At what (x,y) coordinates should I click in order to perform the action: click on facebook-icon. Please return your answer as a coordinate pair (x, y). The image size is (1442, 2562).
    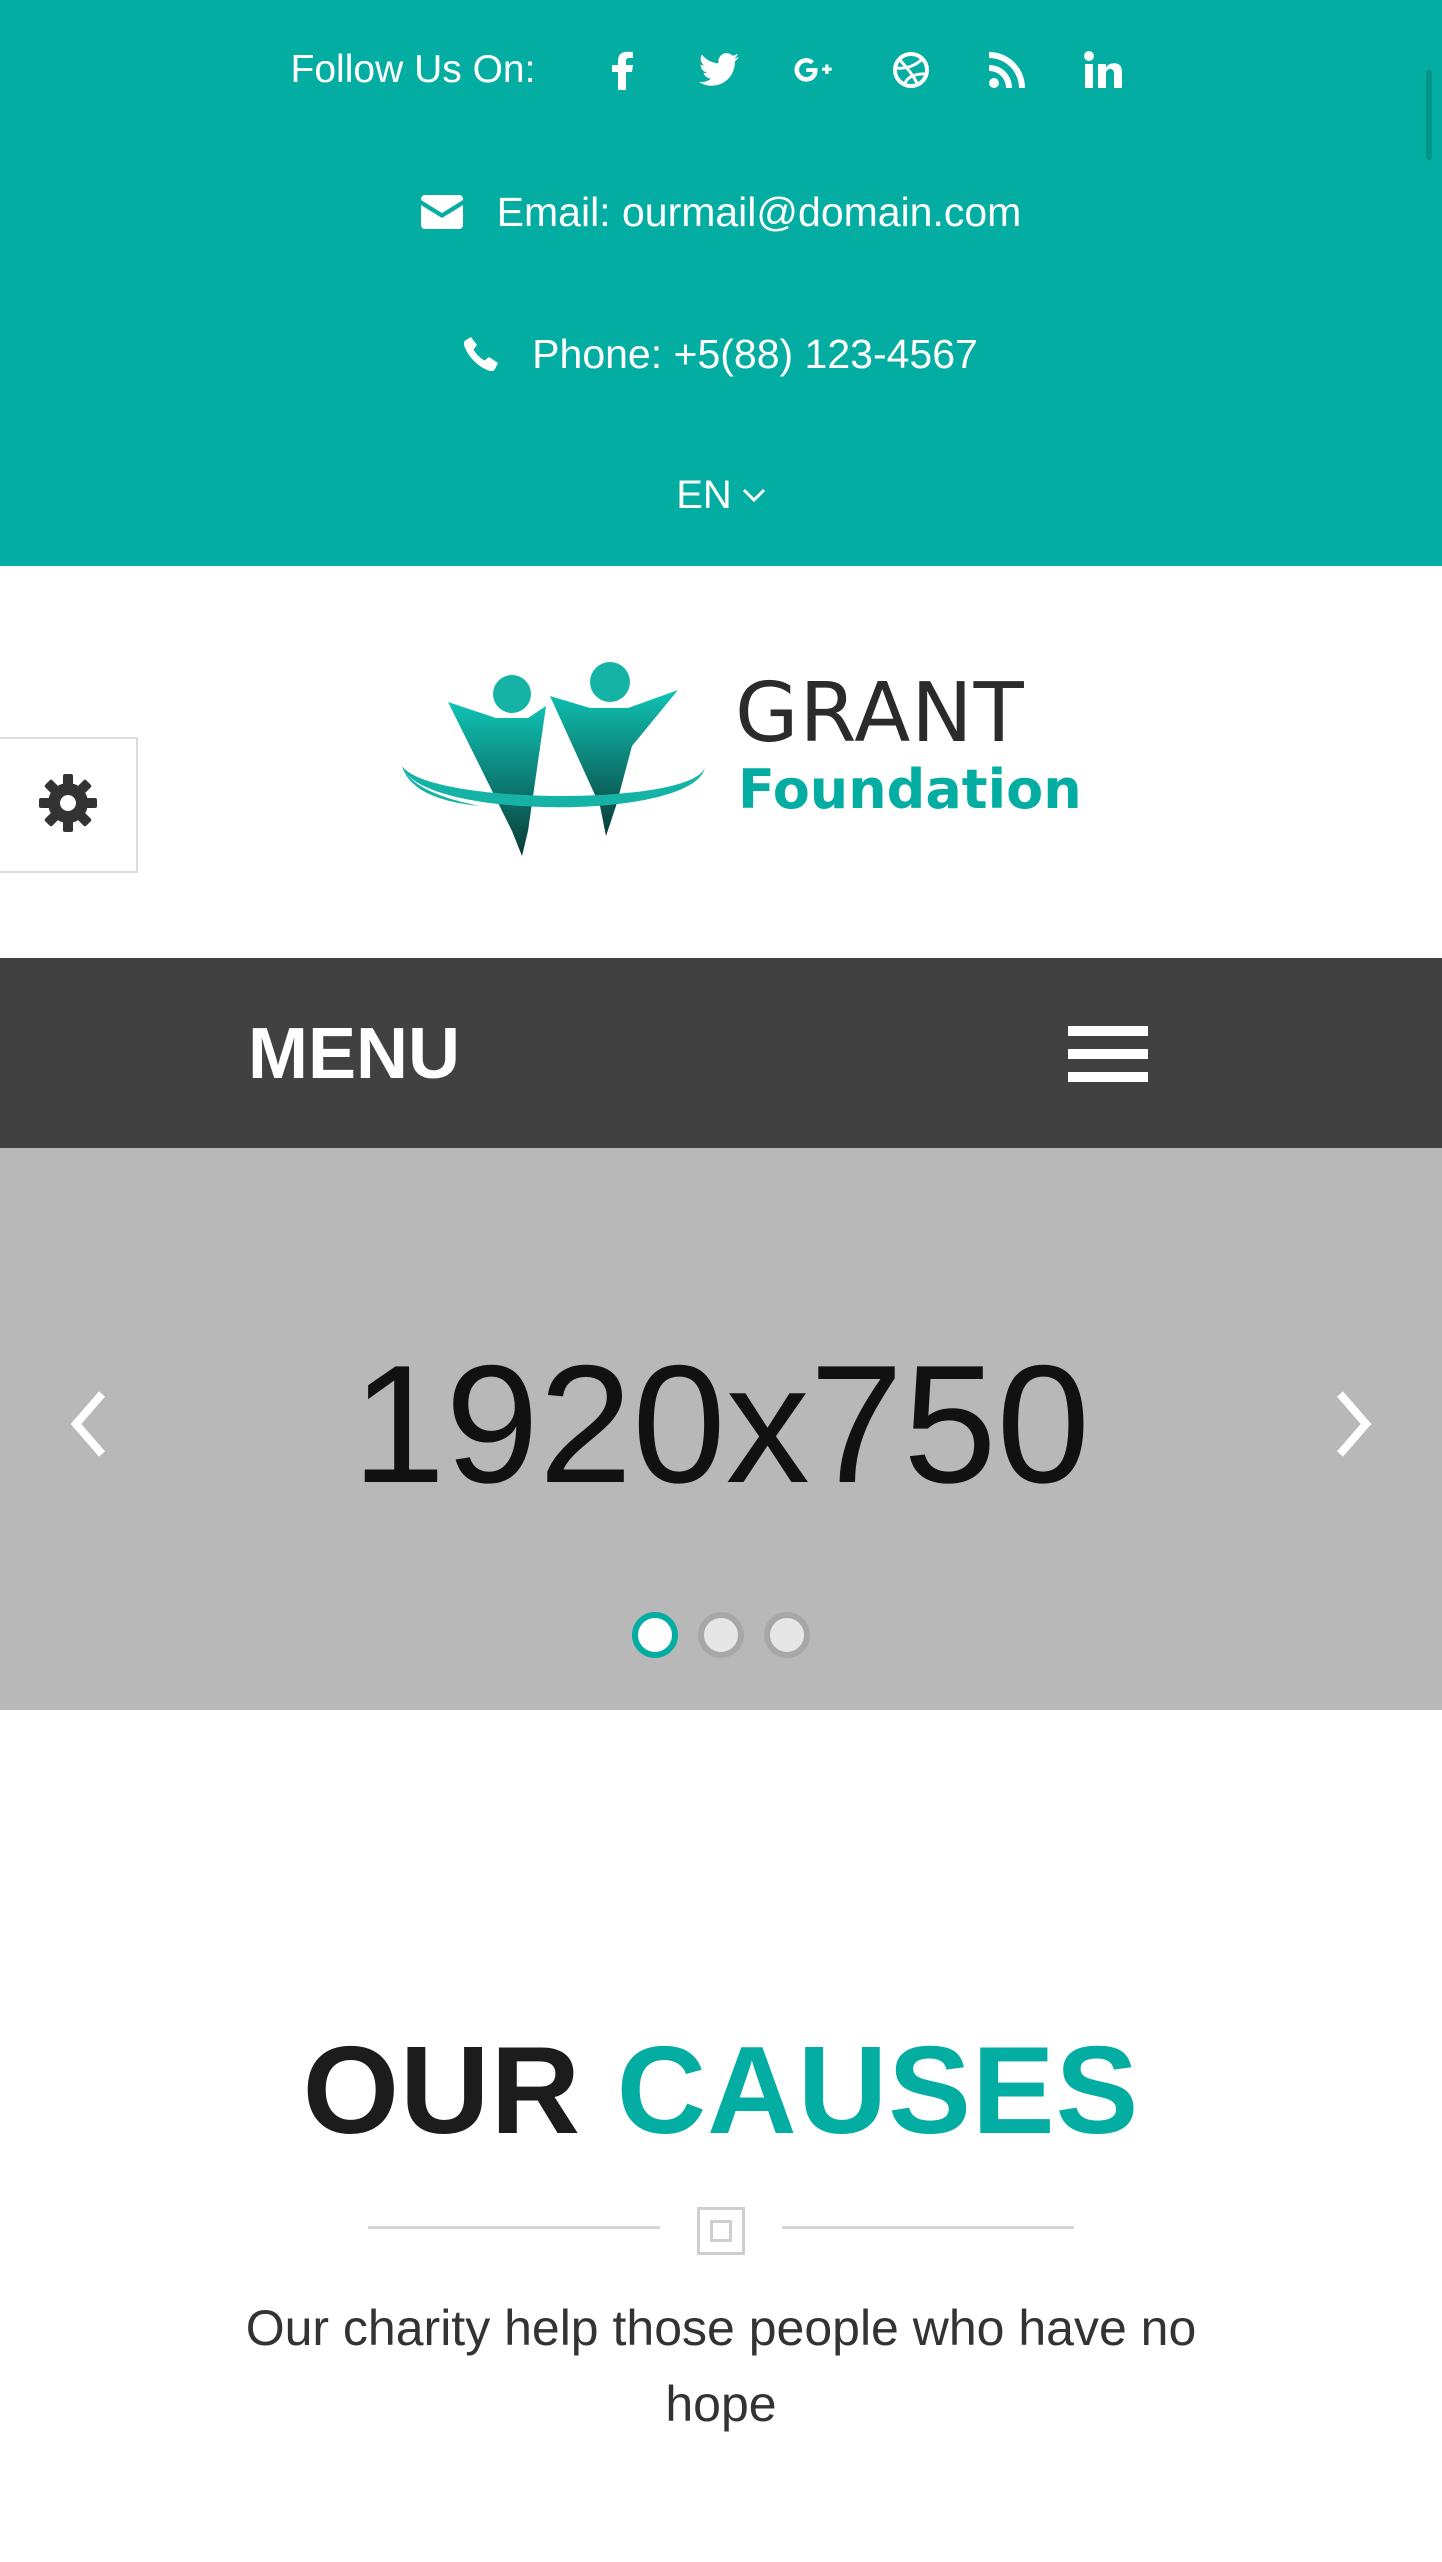
    Looking at the image, I should click on (623, 70).